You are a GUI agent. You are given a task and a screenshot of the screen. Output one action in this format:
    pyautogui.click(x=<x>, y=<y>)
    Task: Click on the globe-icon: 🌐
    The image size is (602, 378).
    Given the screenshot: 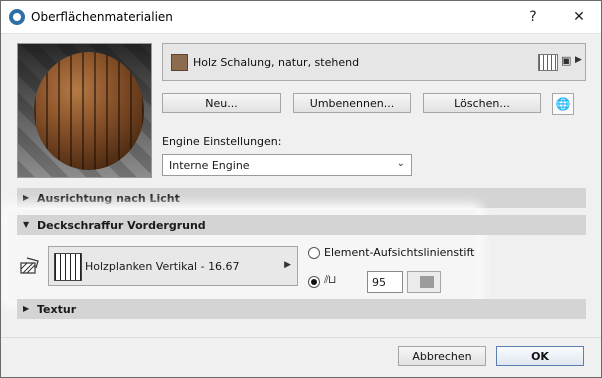 What is the action you would take?
    pyautogui.click(x=563, y=104)
    